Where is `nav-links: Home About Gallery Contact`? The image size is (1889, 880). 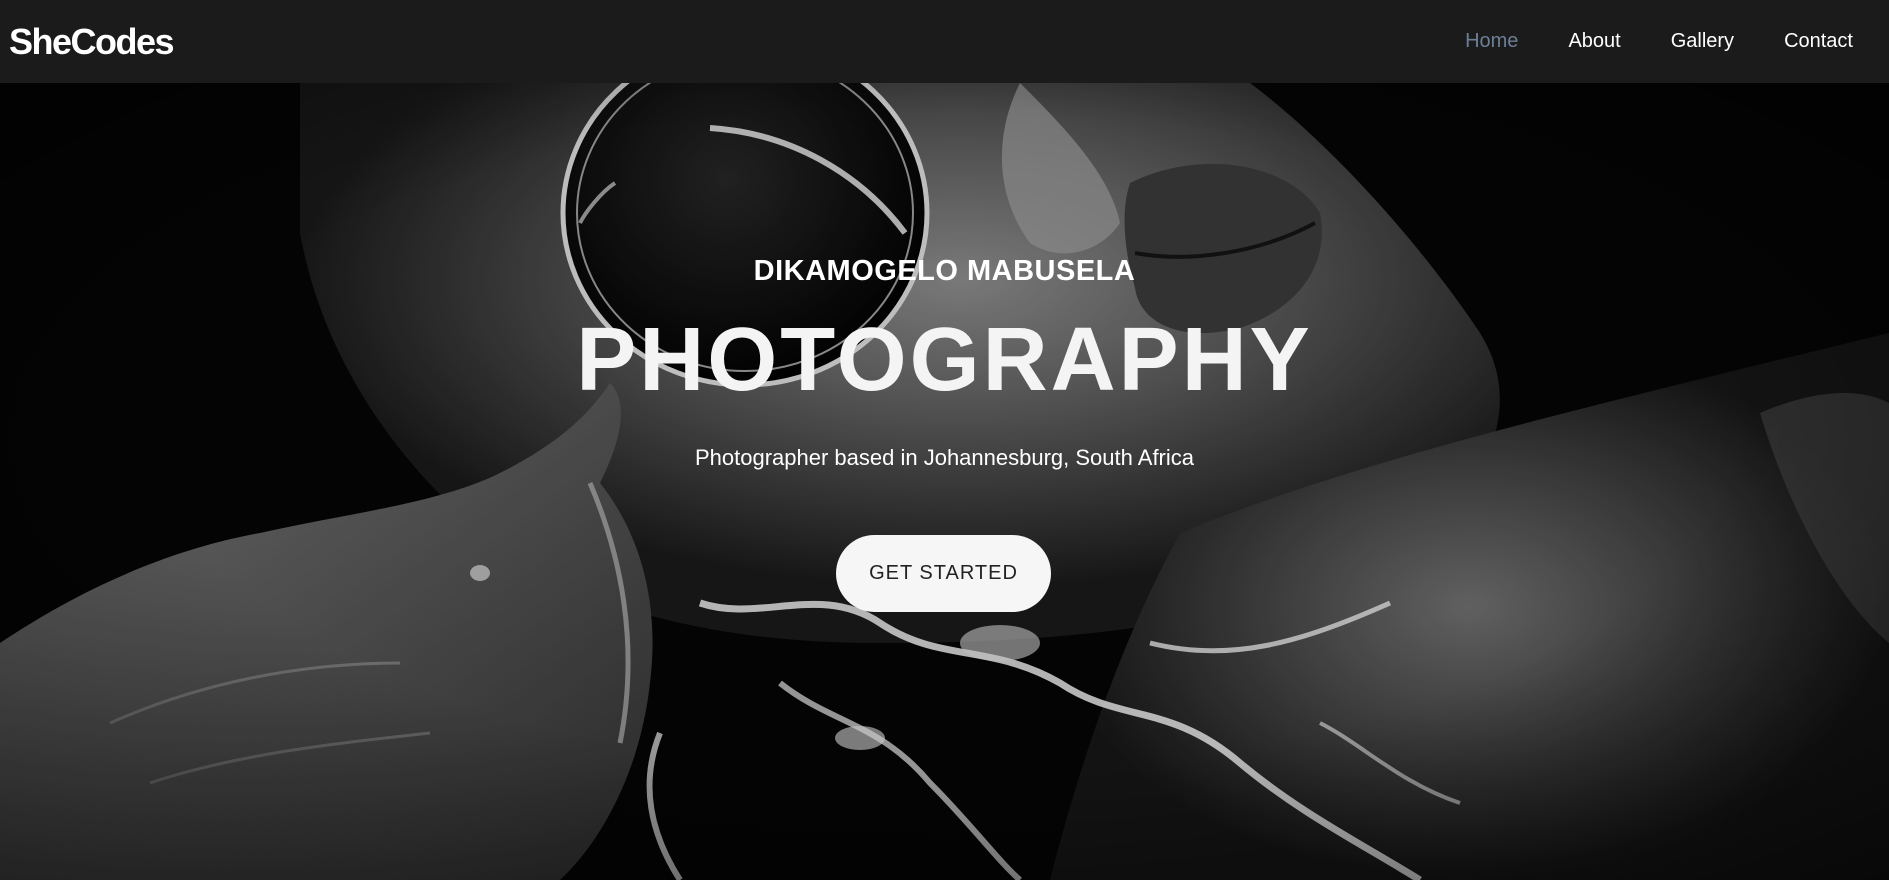 nav-links: Home About Gallery Contact is located at coordinates (1659, 41).